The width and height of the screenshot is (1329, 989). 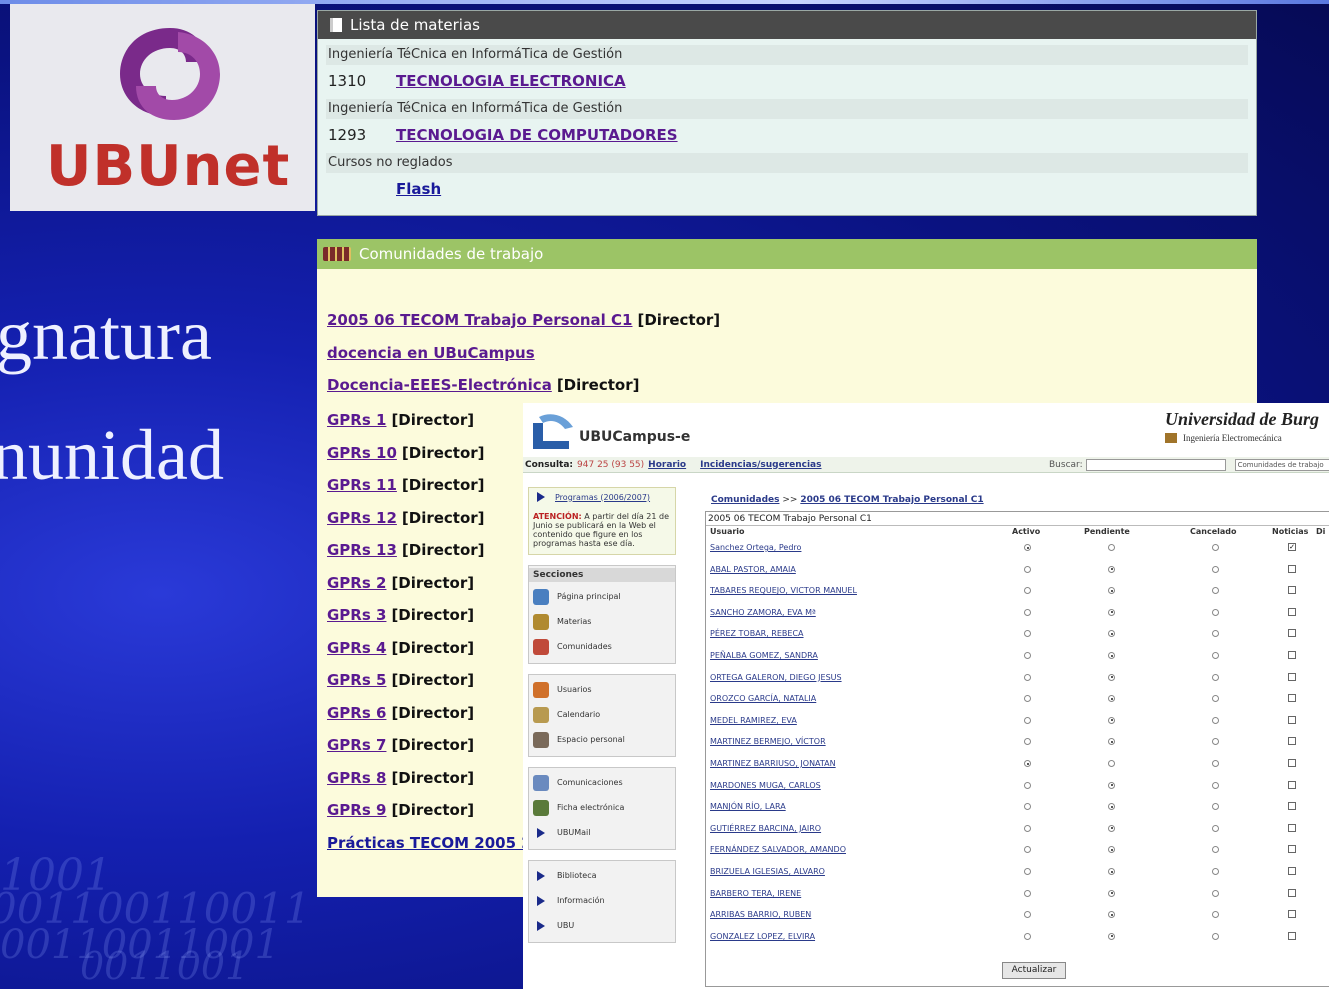 What do you see at coordinates (431, 353) in the screenshot?
I see `community-link: docencia en UBuCampus` at bounding box center [431, 353].